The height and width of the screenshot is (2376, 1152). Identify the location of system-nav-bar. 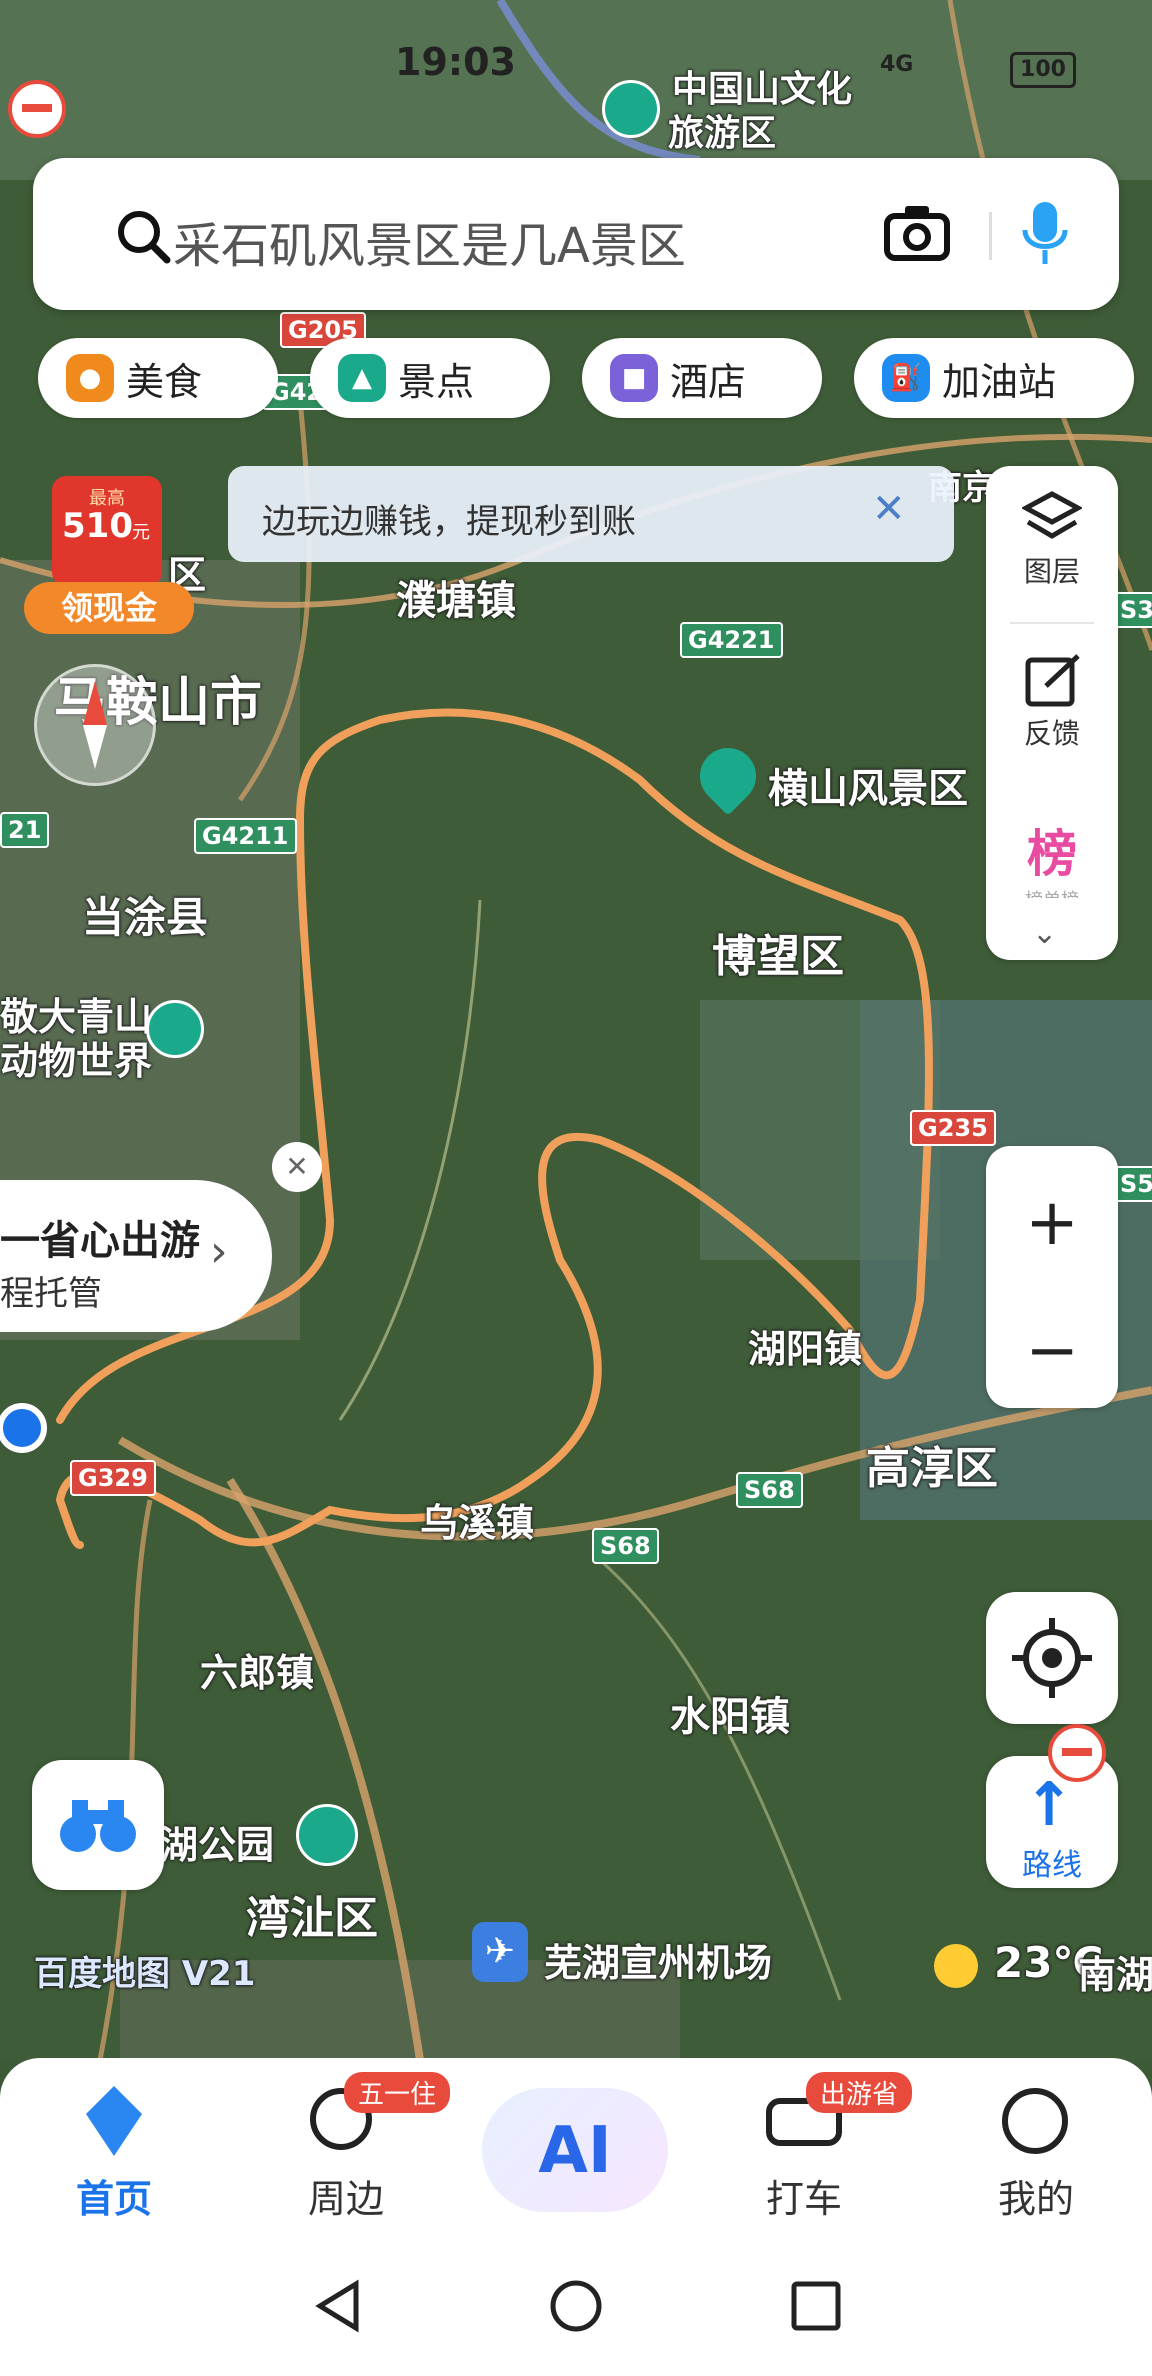
(576, 2307).